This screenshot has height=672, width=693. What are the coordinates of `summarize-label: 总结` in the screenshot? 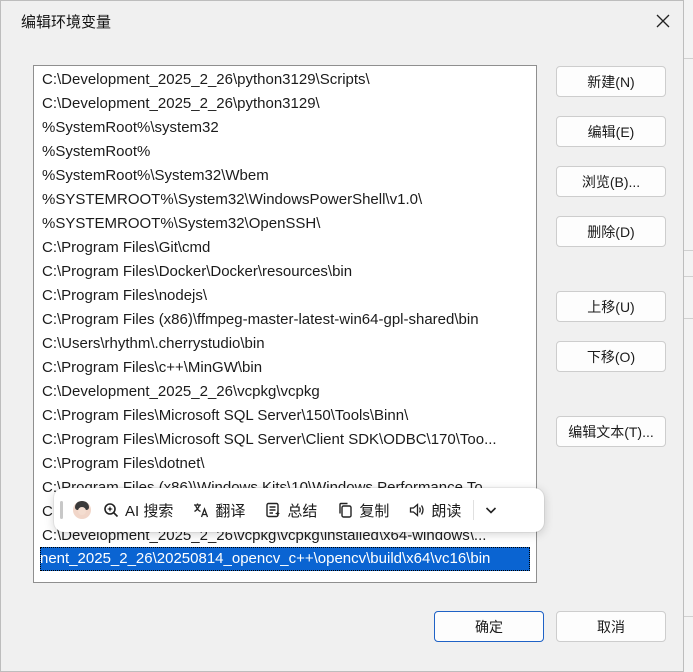 It's located at (302, 511).